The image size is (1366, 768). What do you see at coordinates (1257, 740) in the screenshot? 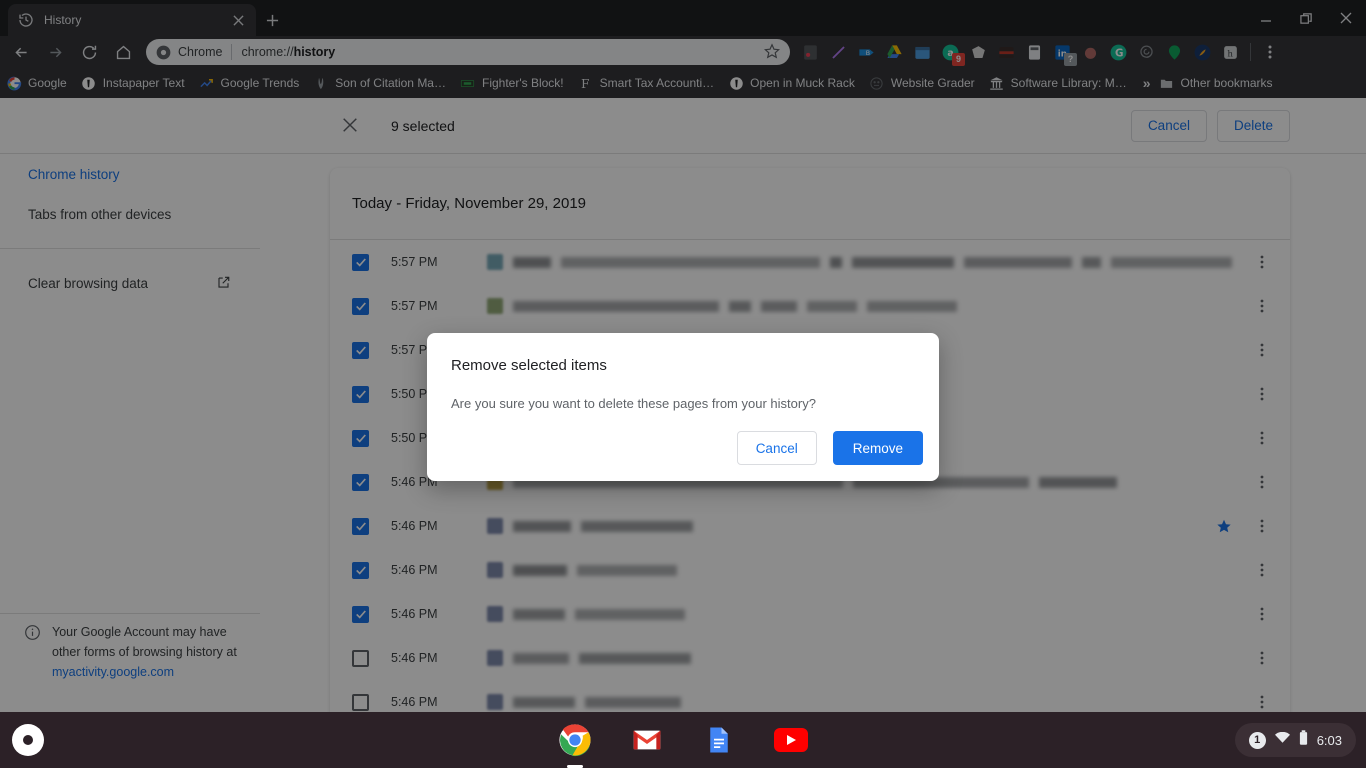
I see `notification-count-badge: 1` at bounding box center [1257, 740].